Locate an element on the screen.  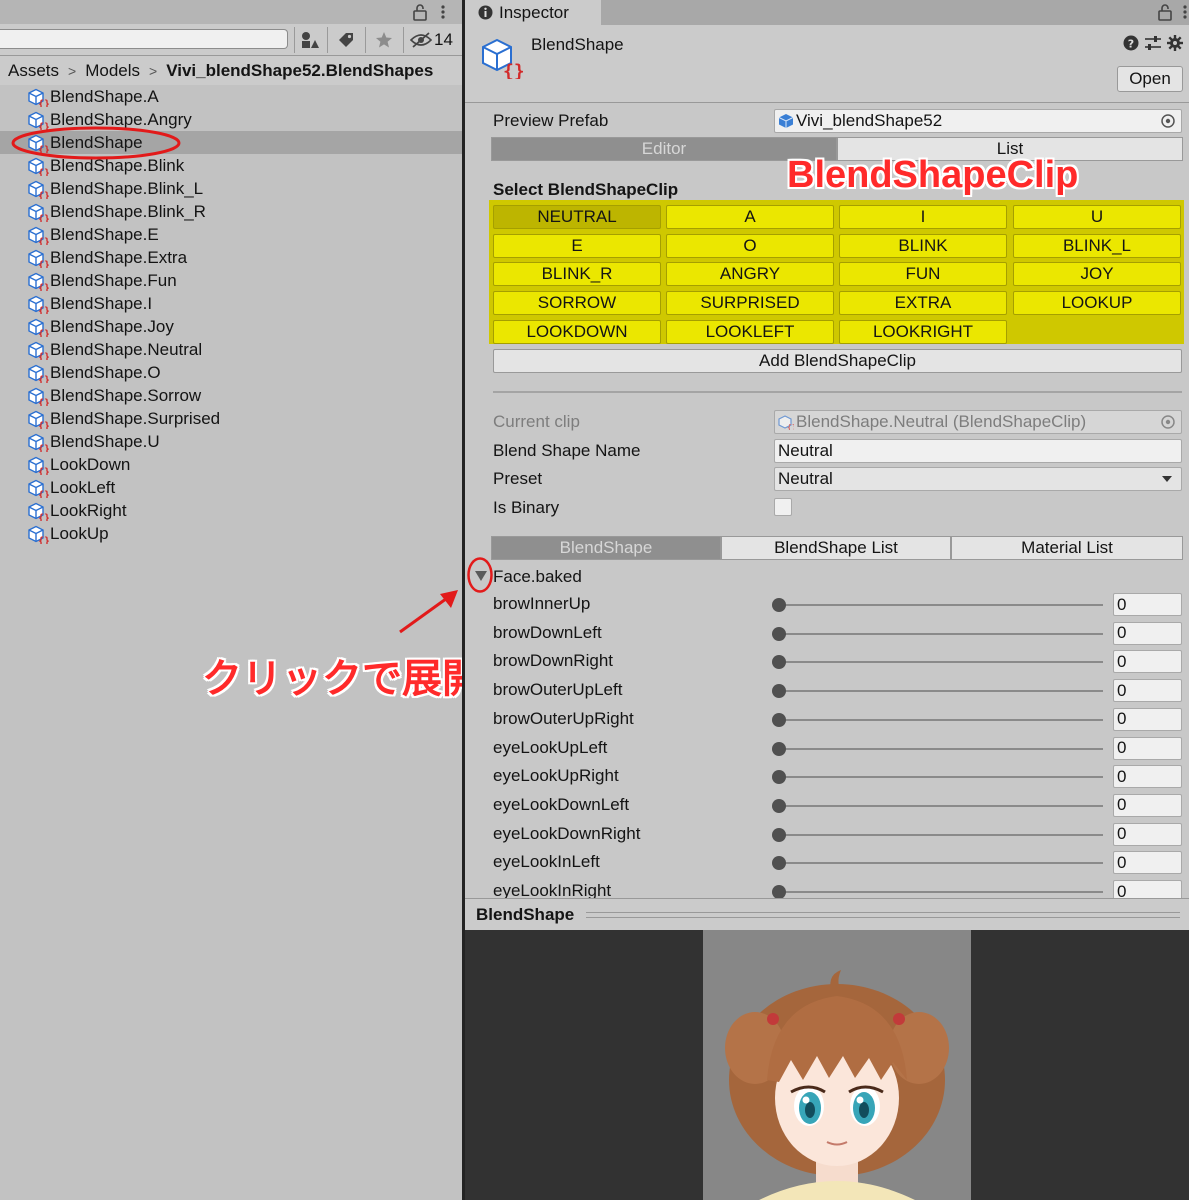
list-item: {} LookLeft is located at coordinates (231, 487).